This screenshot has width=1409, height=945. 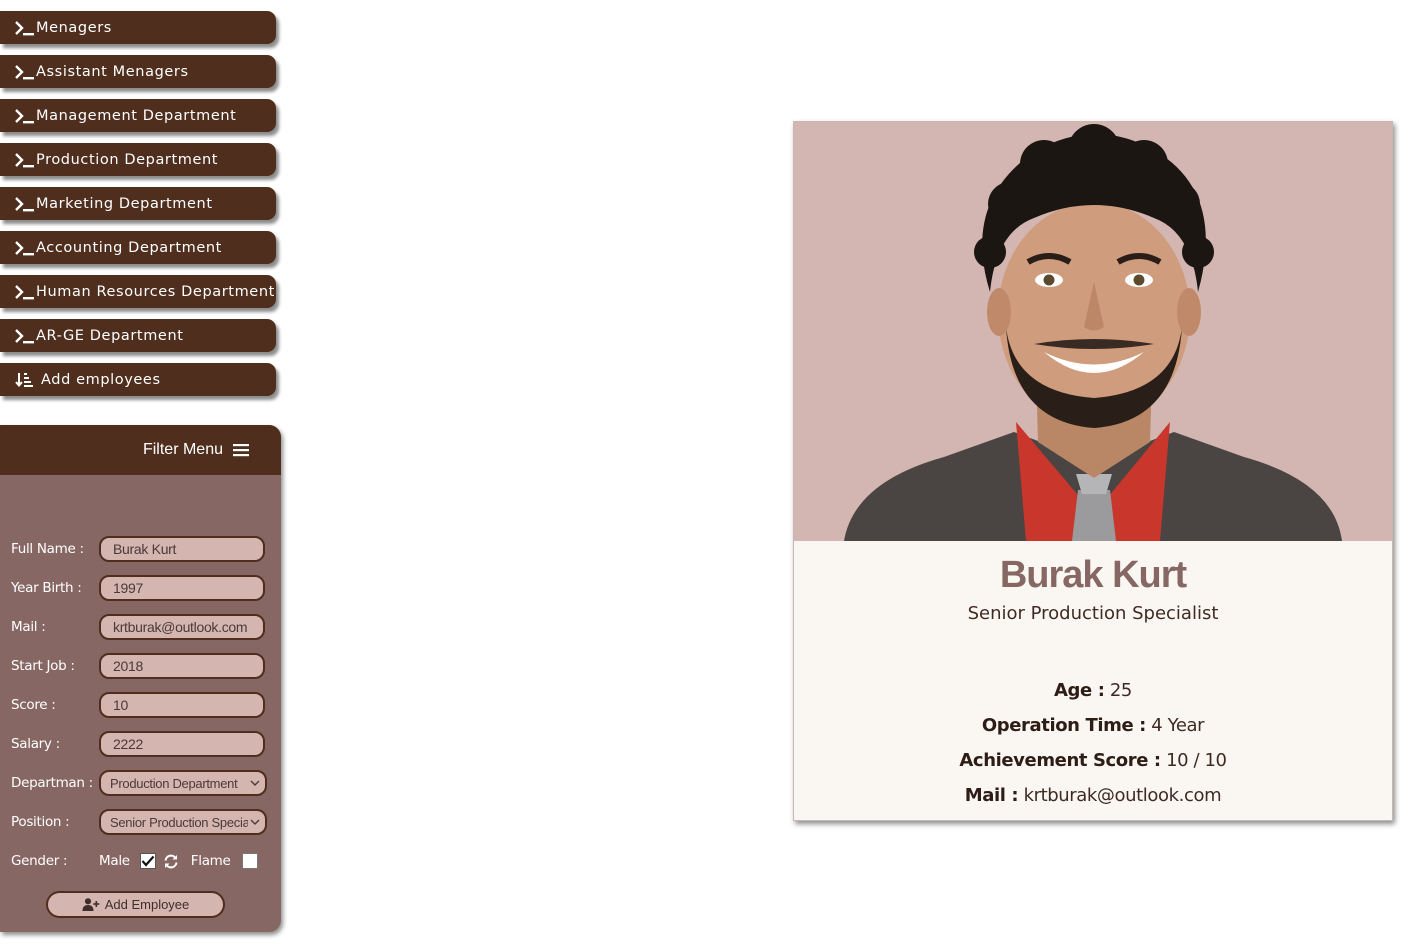 What do you see at coordinates (147, 904) in the screenshot?
I see `add-employee-button-label: Add Employee` at bounding box center [147, 904].